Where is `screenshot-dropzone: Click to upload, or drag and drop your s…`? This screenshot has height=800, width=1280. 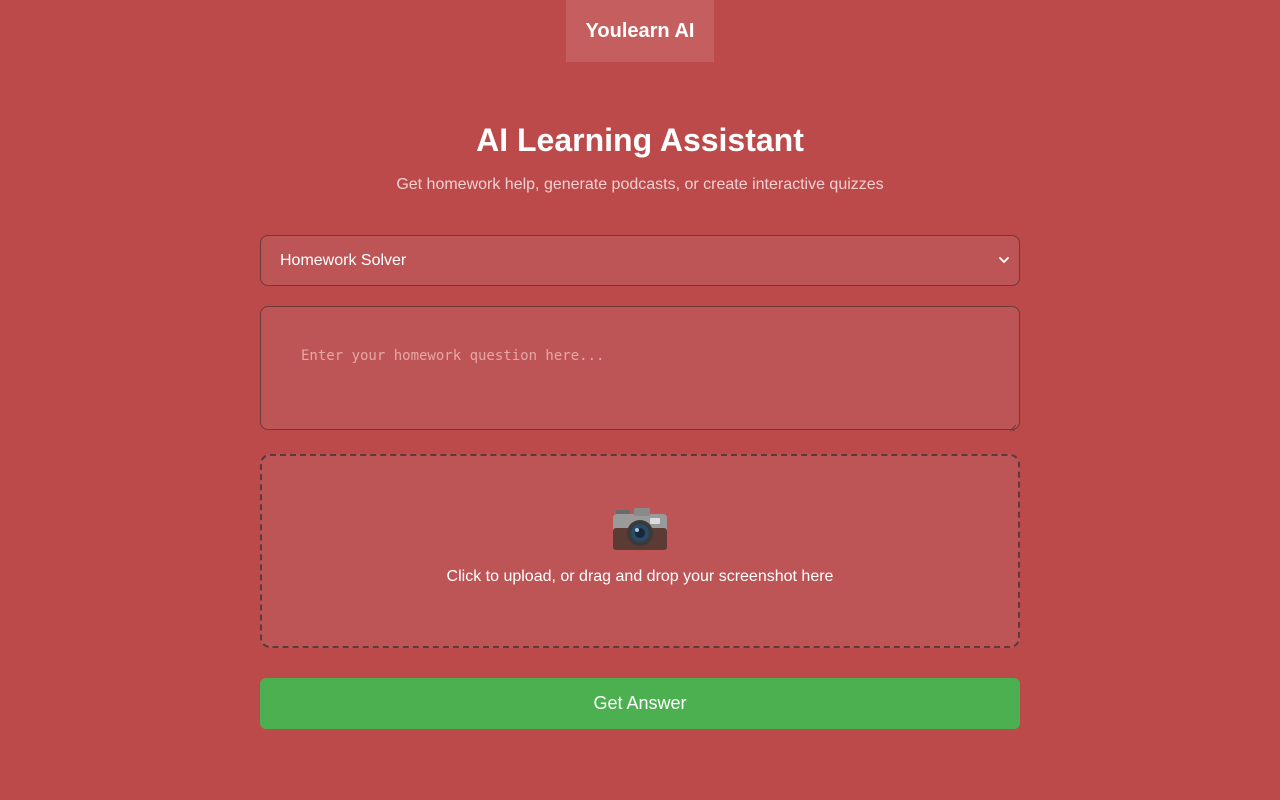
screenshot-dropzone: Click to upload, or drag and drop your s… is located at coordinates (640, 551).